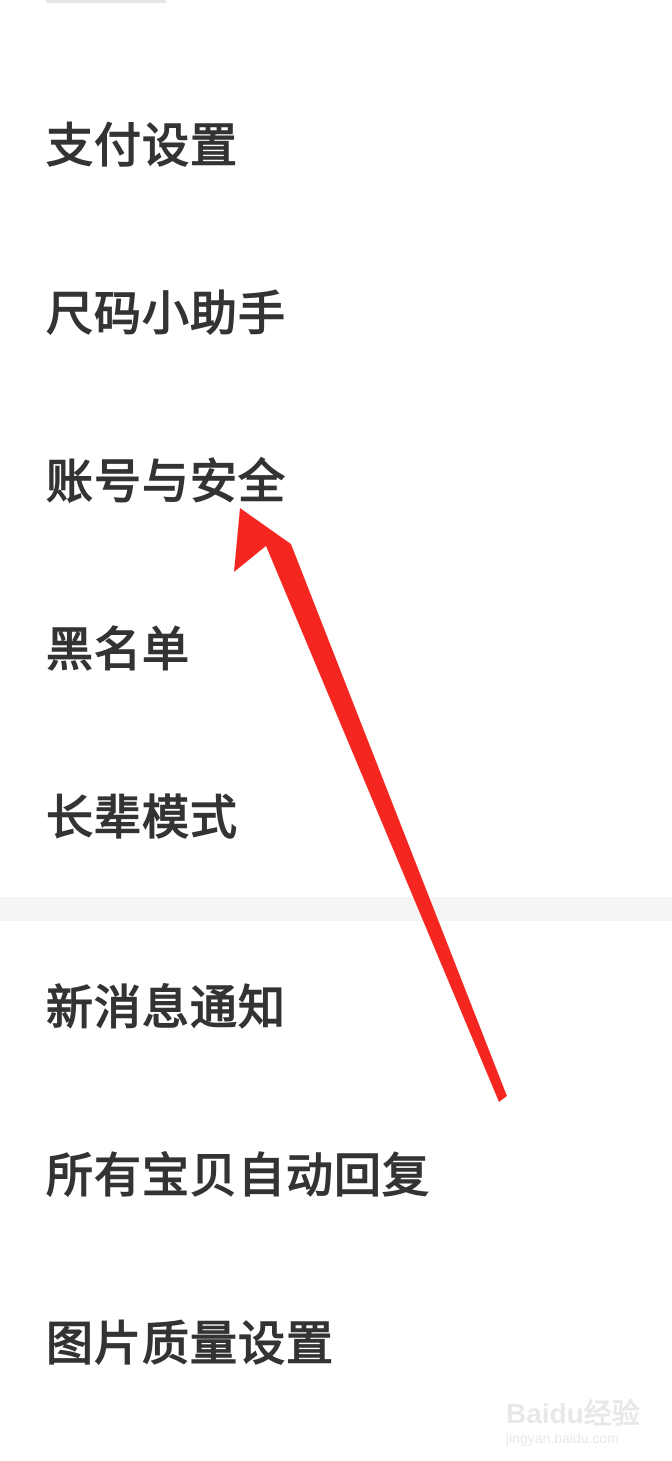 The height and width of the screenshot is (1461, 672). Describe the element at coordinates (190, 1344) in the screenshot. I see `settings-item-label: 图片质量设置` at that location.